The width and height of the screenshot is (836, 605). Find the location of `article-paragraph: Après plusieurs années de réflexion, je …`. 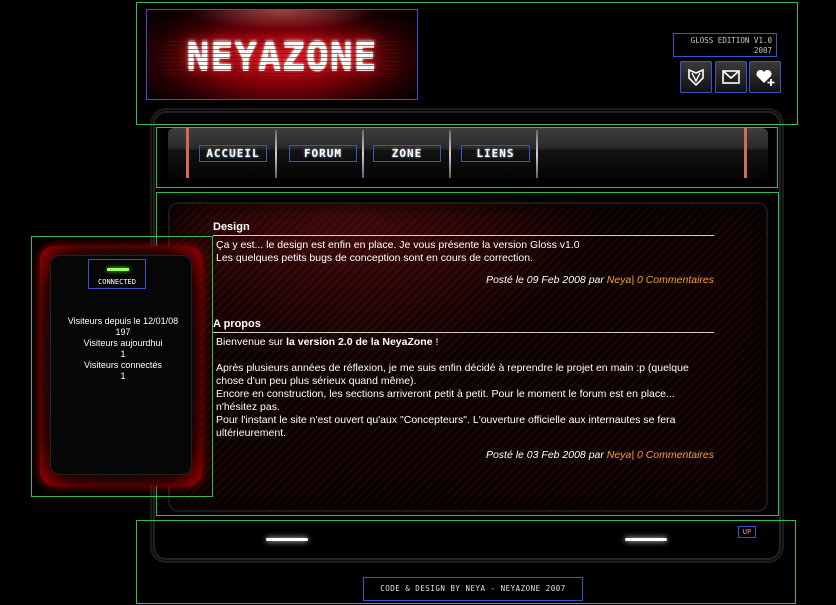

article-paragraph: Après plusieurs années de réflexion, je … is located at coordinates (452, 374).